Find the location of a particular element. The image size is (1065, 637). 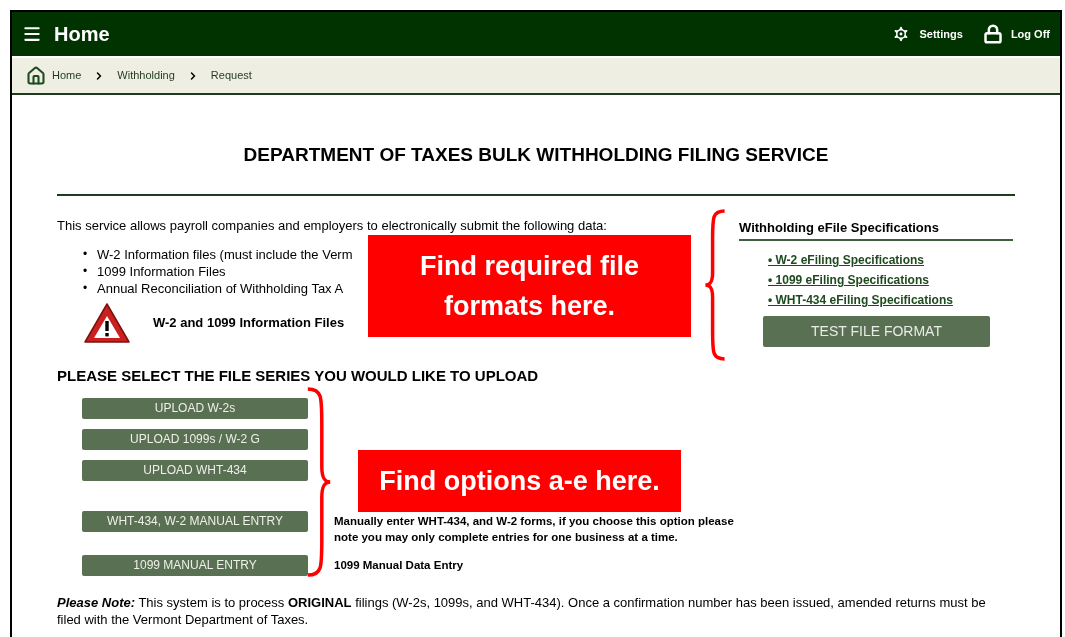

test-file-format-button: TEST FILE FORMAT is located at coordinates (876, 331).